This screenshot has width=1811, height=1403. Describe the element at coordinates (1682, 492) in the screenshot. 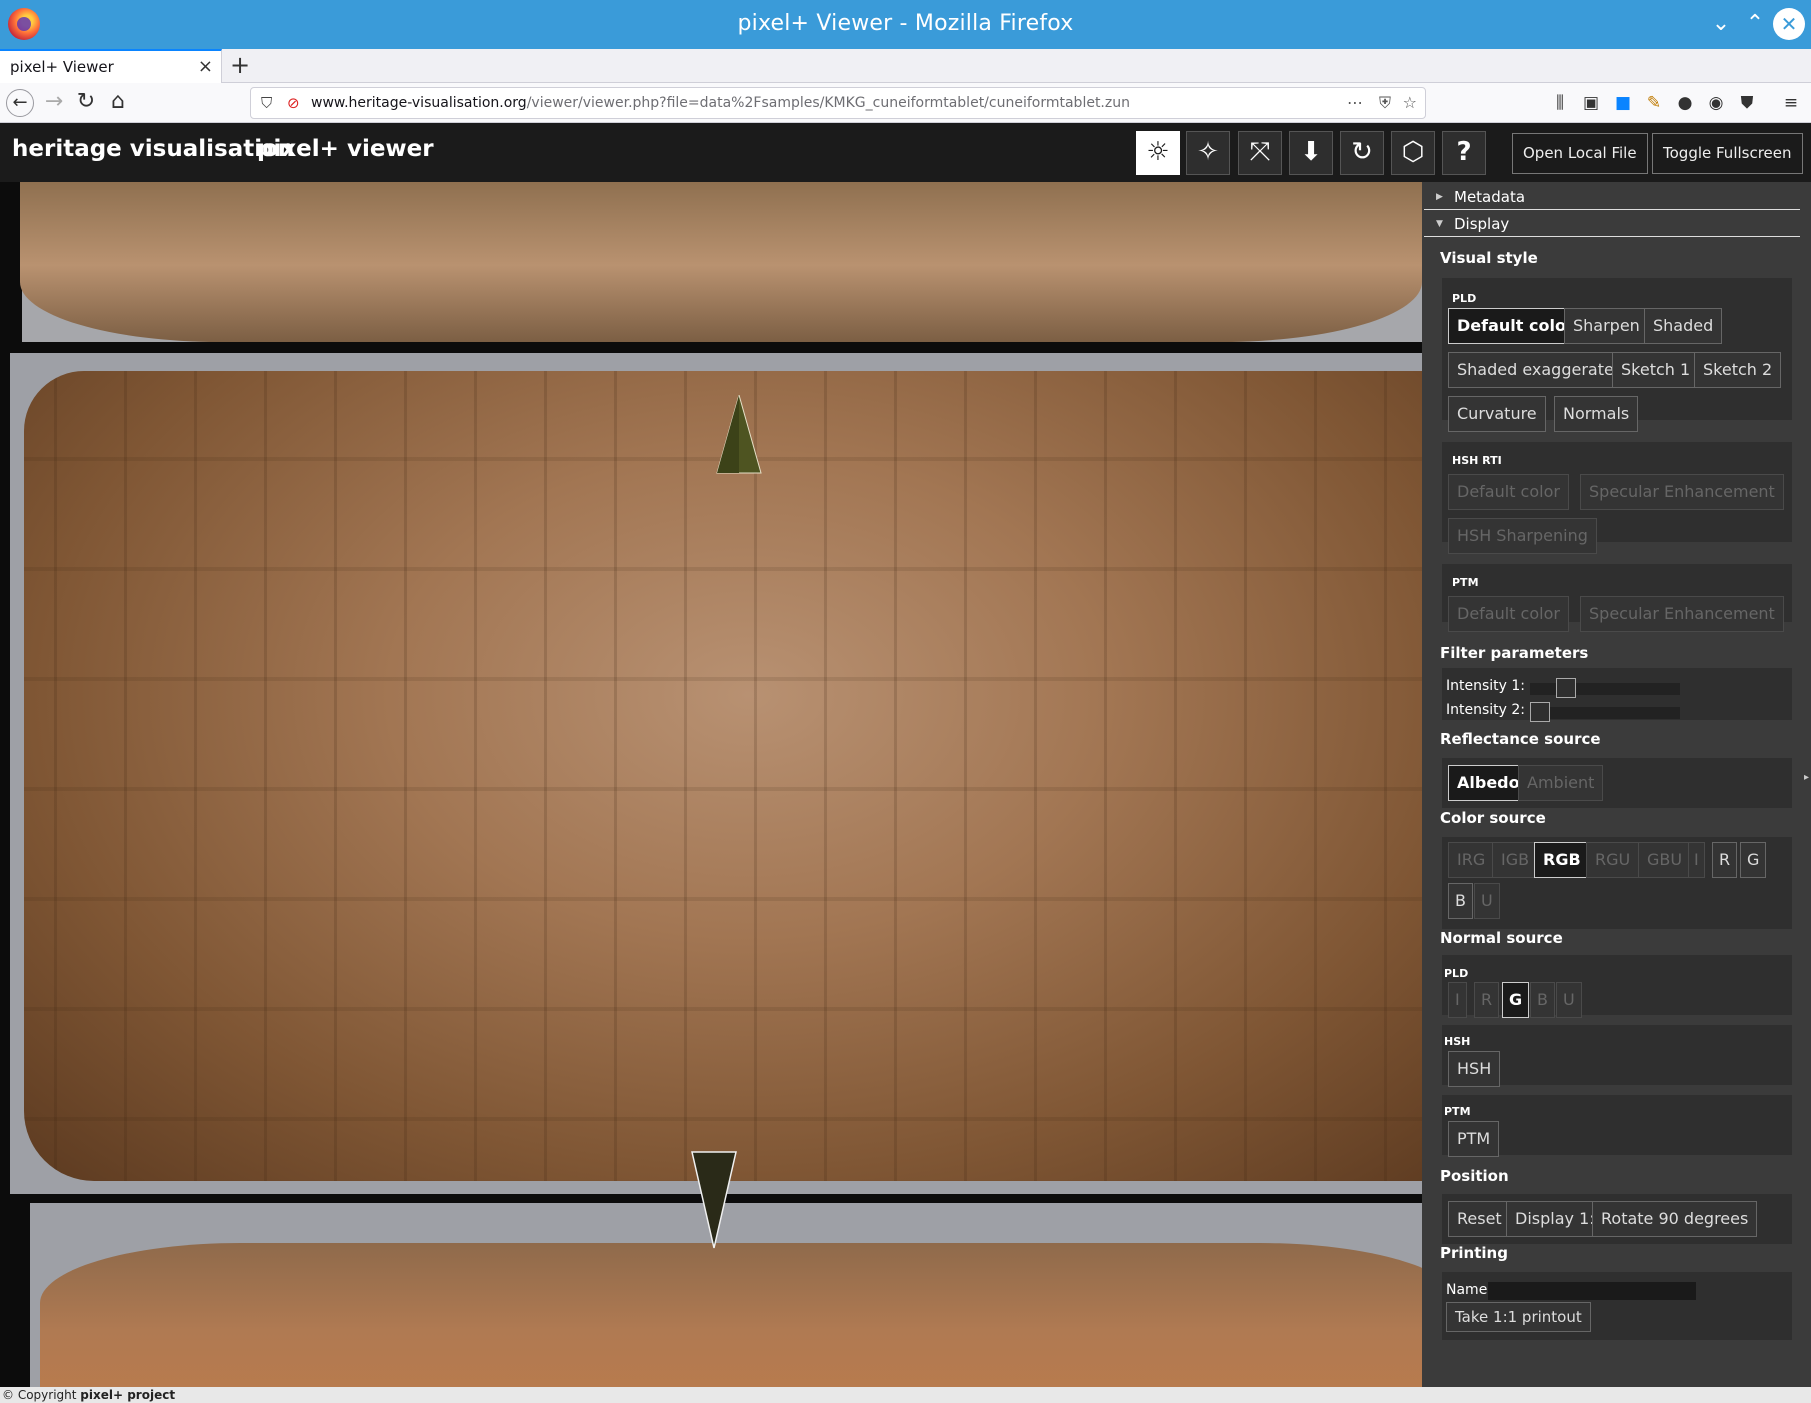

I see `hsh-specular-enhancement-button: Specular Enhancement` at that location.